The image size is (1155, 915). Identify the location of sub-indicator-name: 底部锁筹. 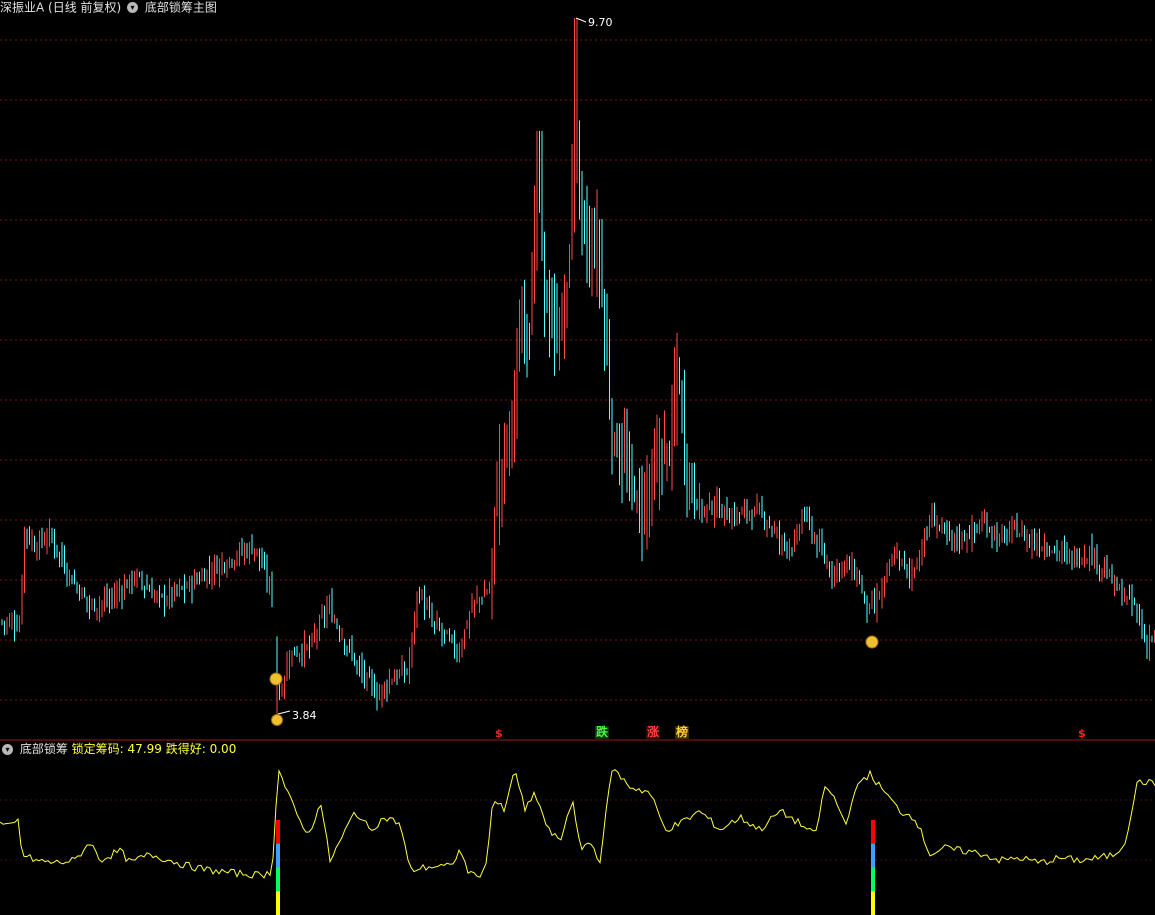
(44, 749).